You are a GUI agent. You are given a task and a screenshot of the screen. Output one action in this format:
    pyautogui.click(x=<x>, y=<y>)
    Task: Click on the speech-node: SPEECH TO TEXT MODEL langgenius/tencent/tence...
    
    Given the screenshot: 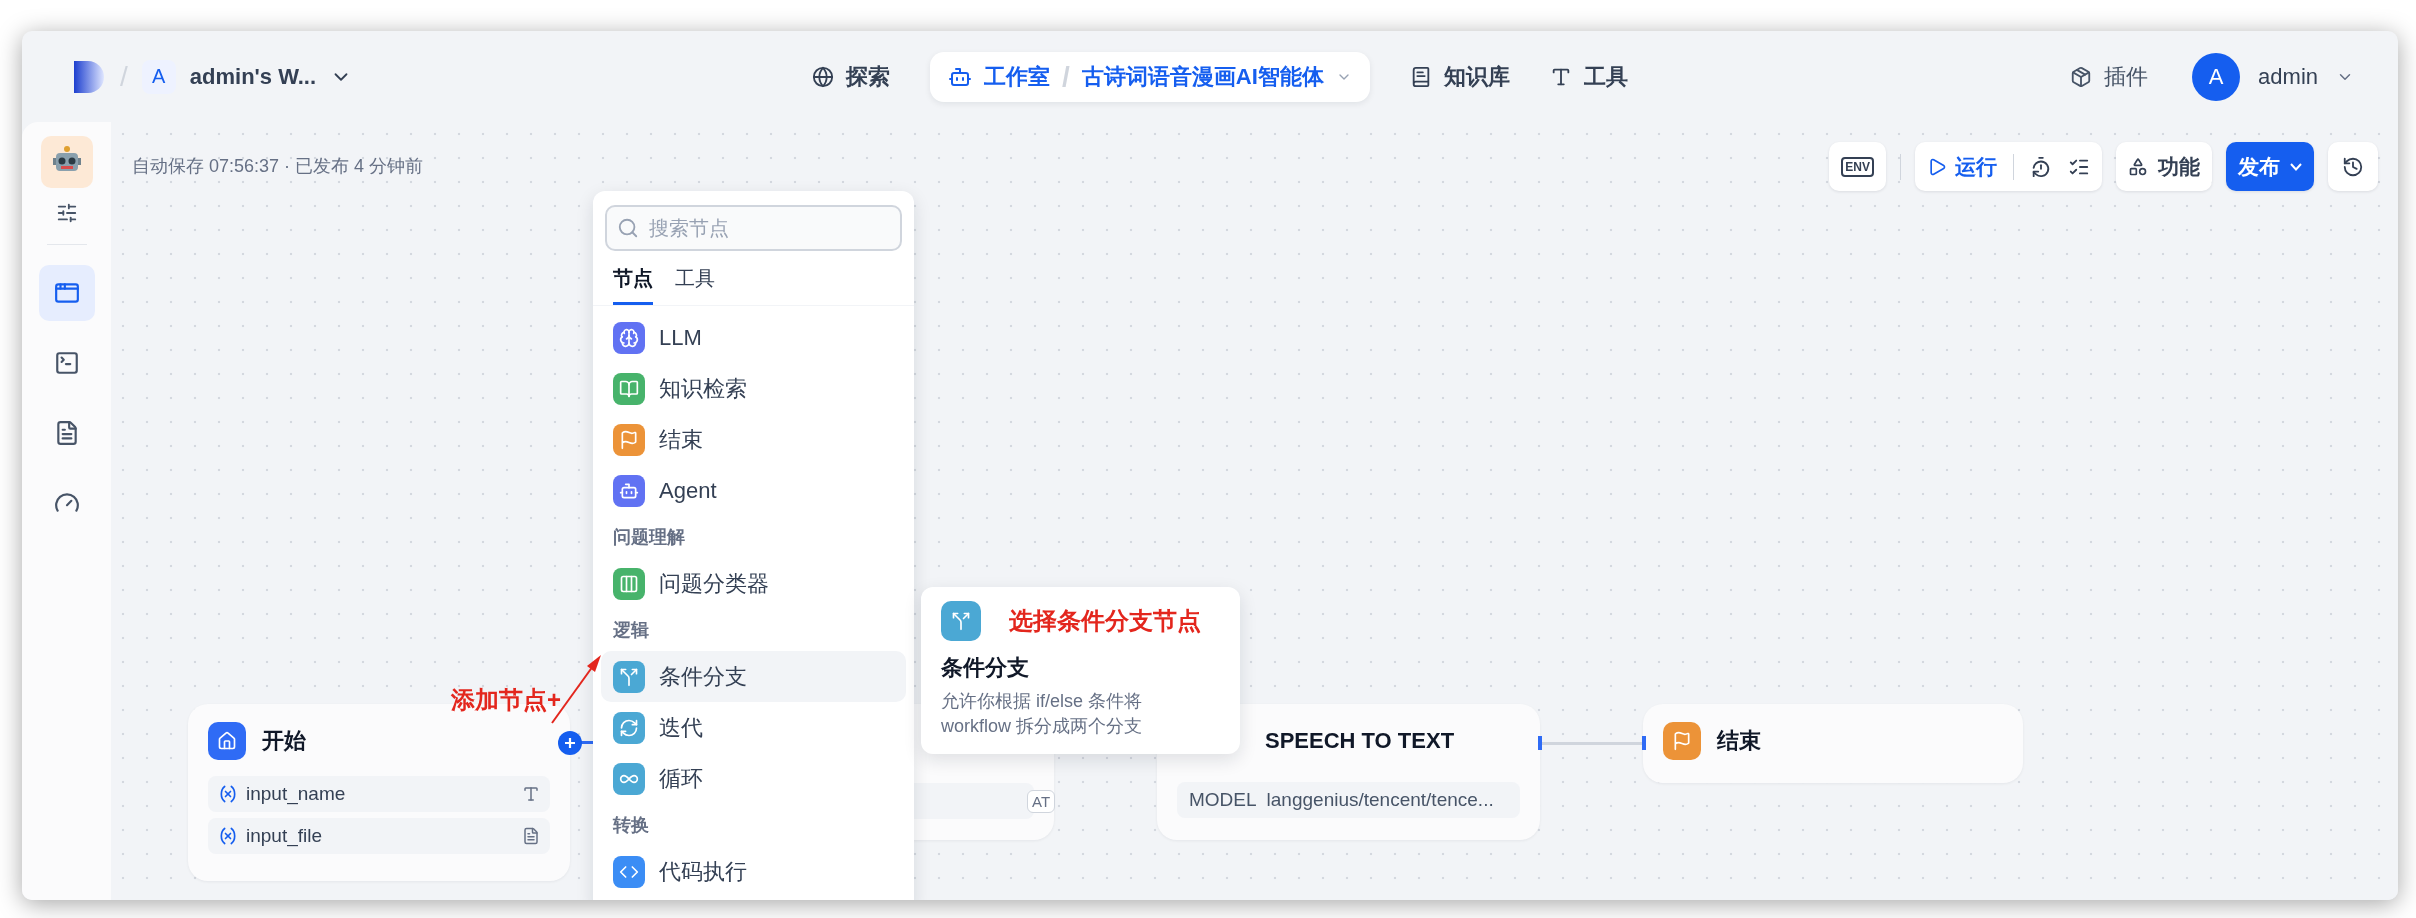 What is the action you would take?
    pyautogui.click(x=1348, y=772)
    